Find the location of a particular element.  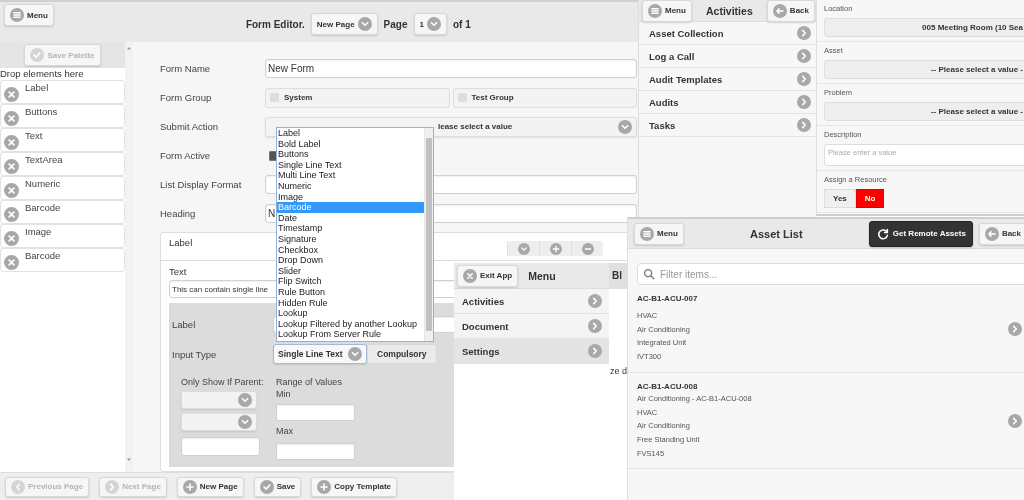

dropdown-option: Image is located at coordinates (350, 197).